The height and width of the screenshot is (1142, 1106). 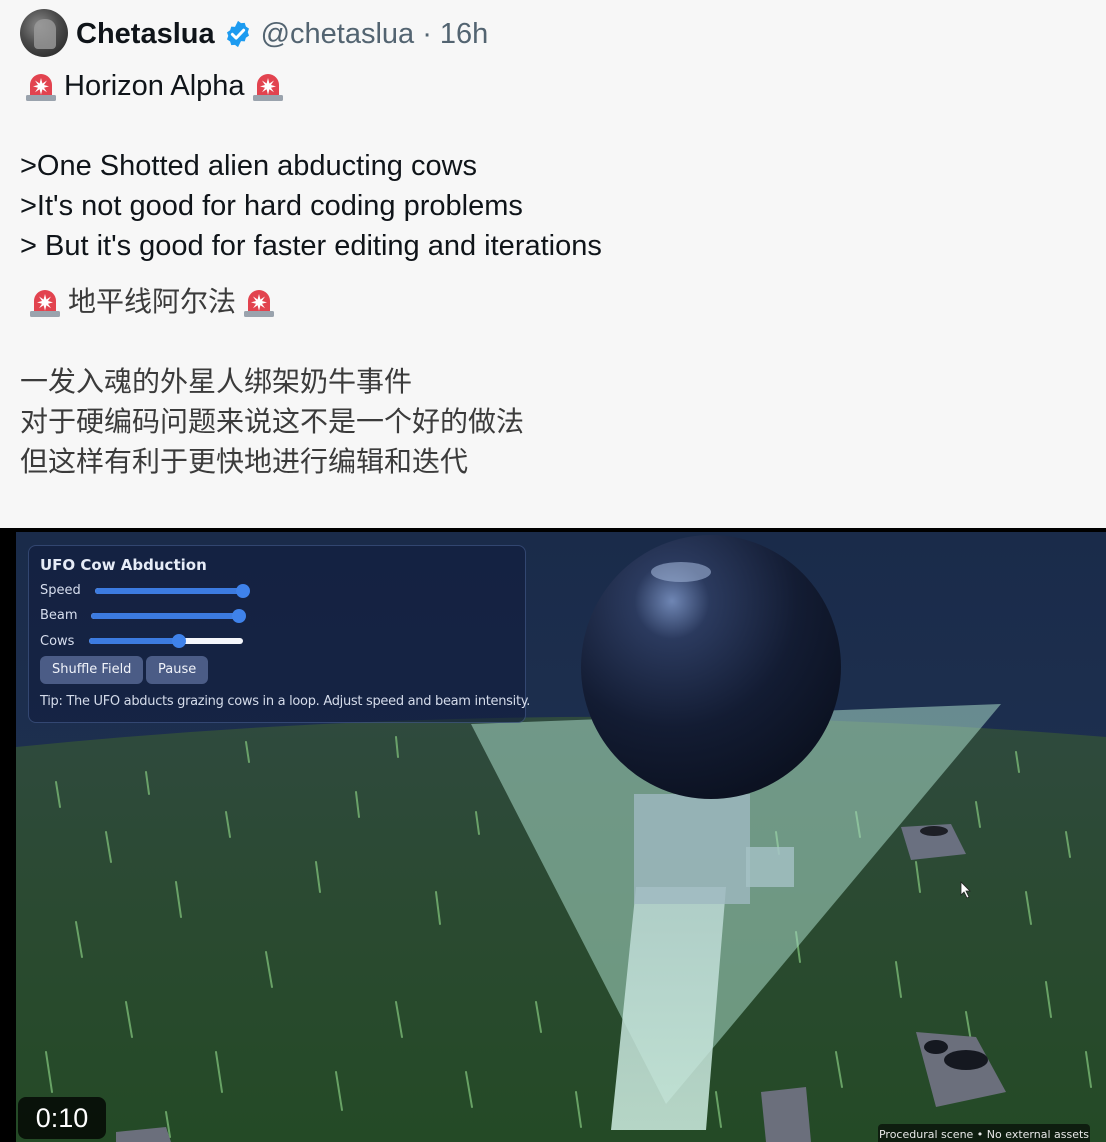 I want to click on body-line-zh: 对于硬编码问题来说这不是一个好的做法, so click(x=272, y=421).